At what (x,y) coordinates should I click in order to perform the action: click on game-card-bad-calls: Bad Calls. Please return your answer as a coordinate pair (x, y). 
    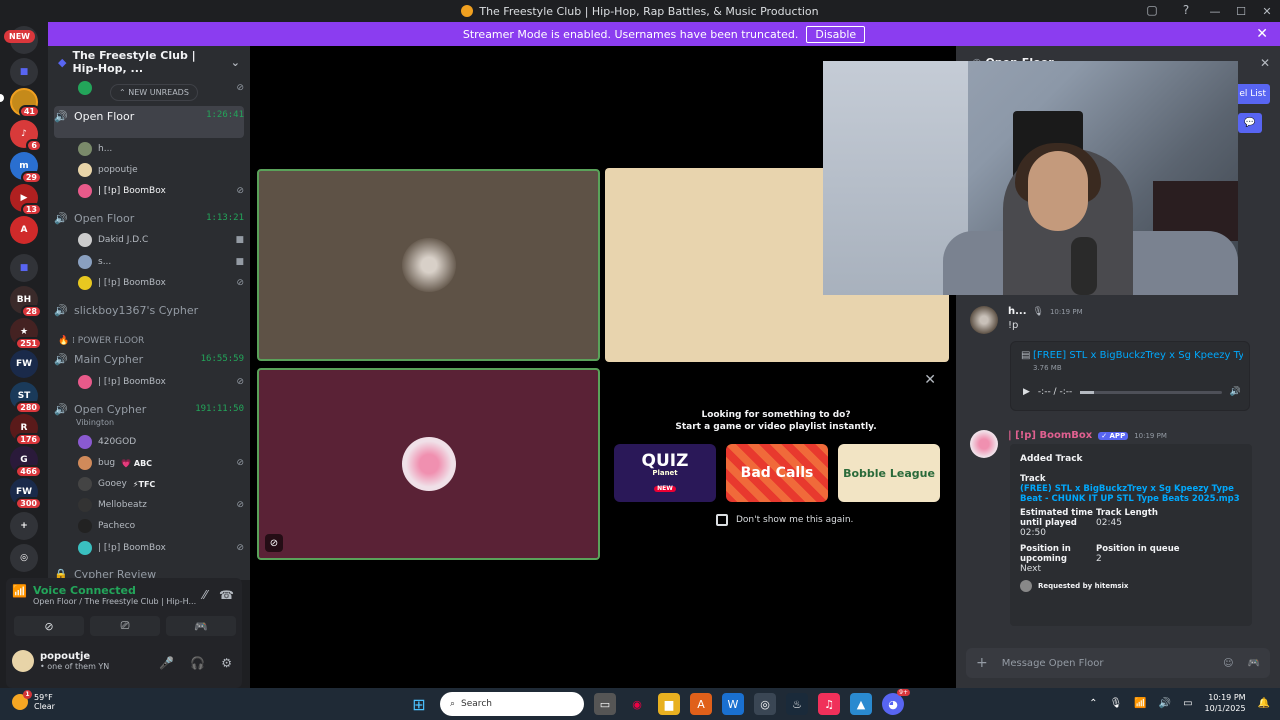
    Looking at the image, I should click on (777, 473).